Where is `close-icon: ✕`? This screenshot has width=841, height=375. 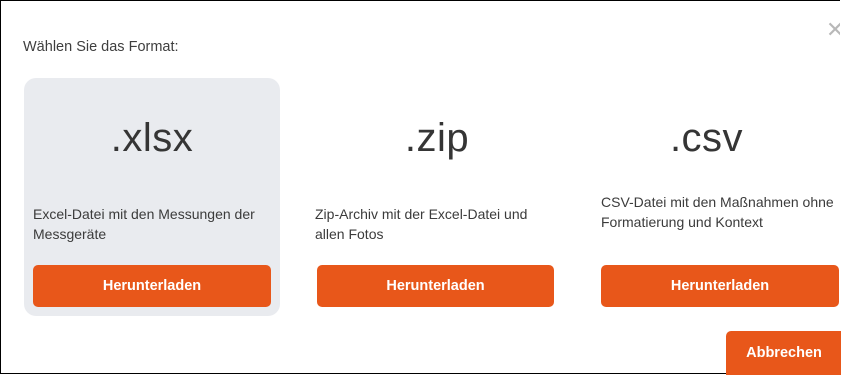 close-icon: ✕ is located at coordinates (833, 30).